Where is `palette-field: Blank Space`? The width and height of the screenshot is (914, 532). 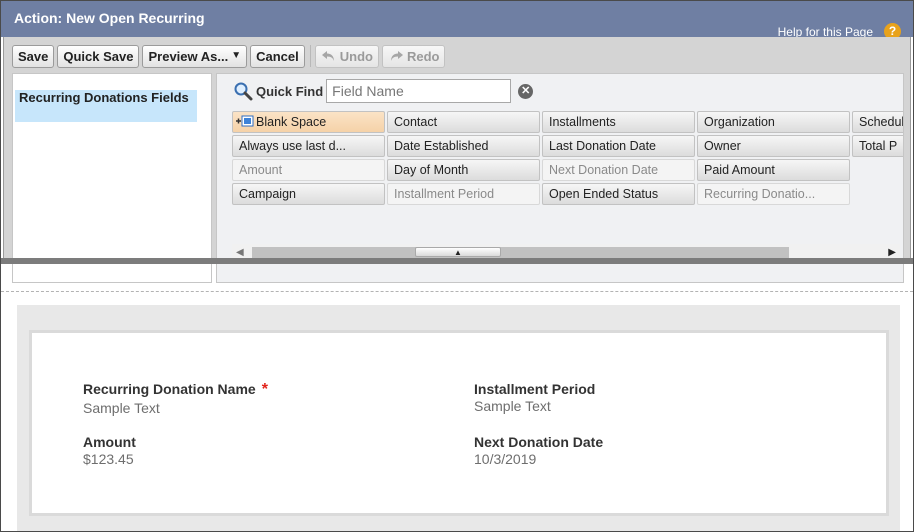 palette-field: Blank Space is located at coordinates (308, 122).